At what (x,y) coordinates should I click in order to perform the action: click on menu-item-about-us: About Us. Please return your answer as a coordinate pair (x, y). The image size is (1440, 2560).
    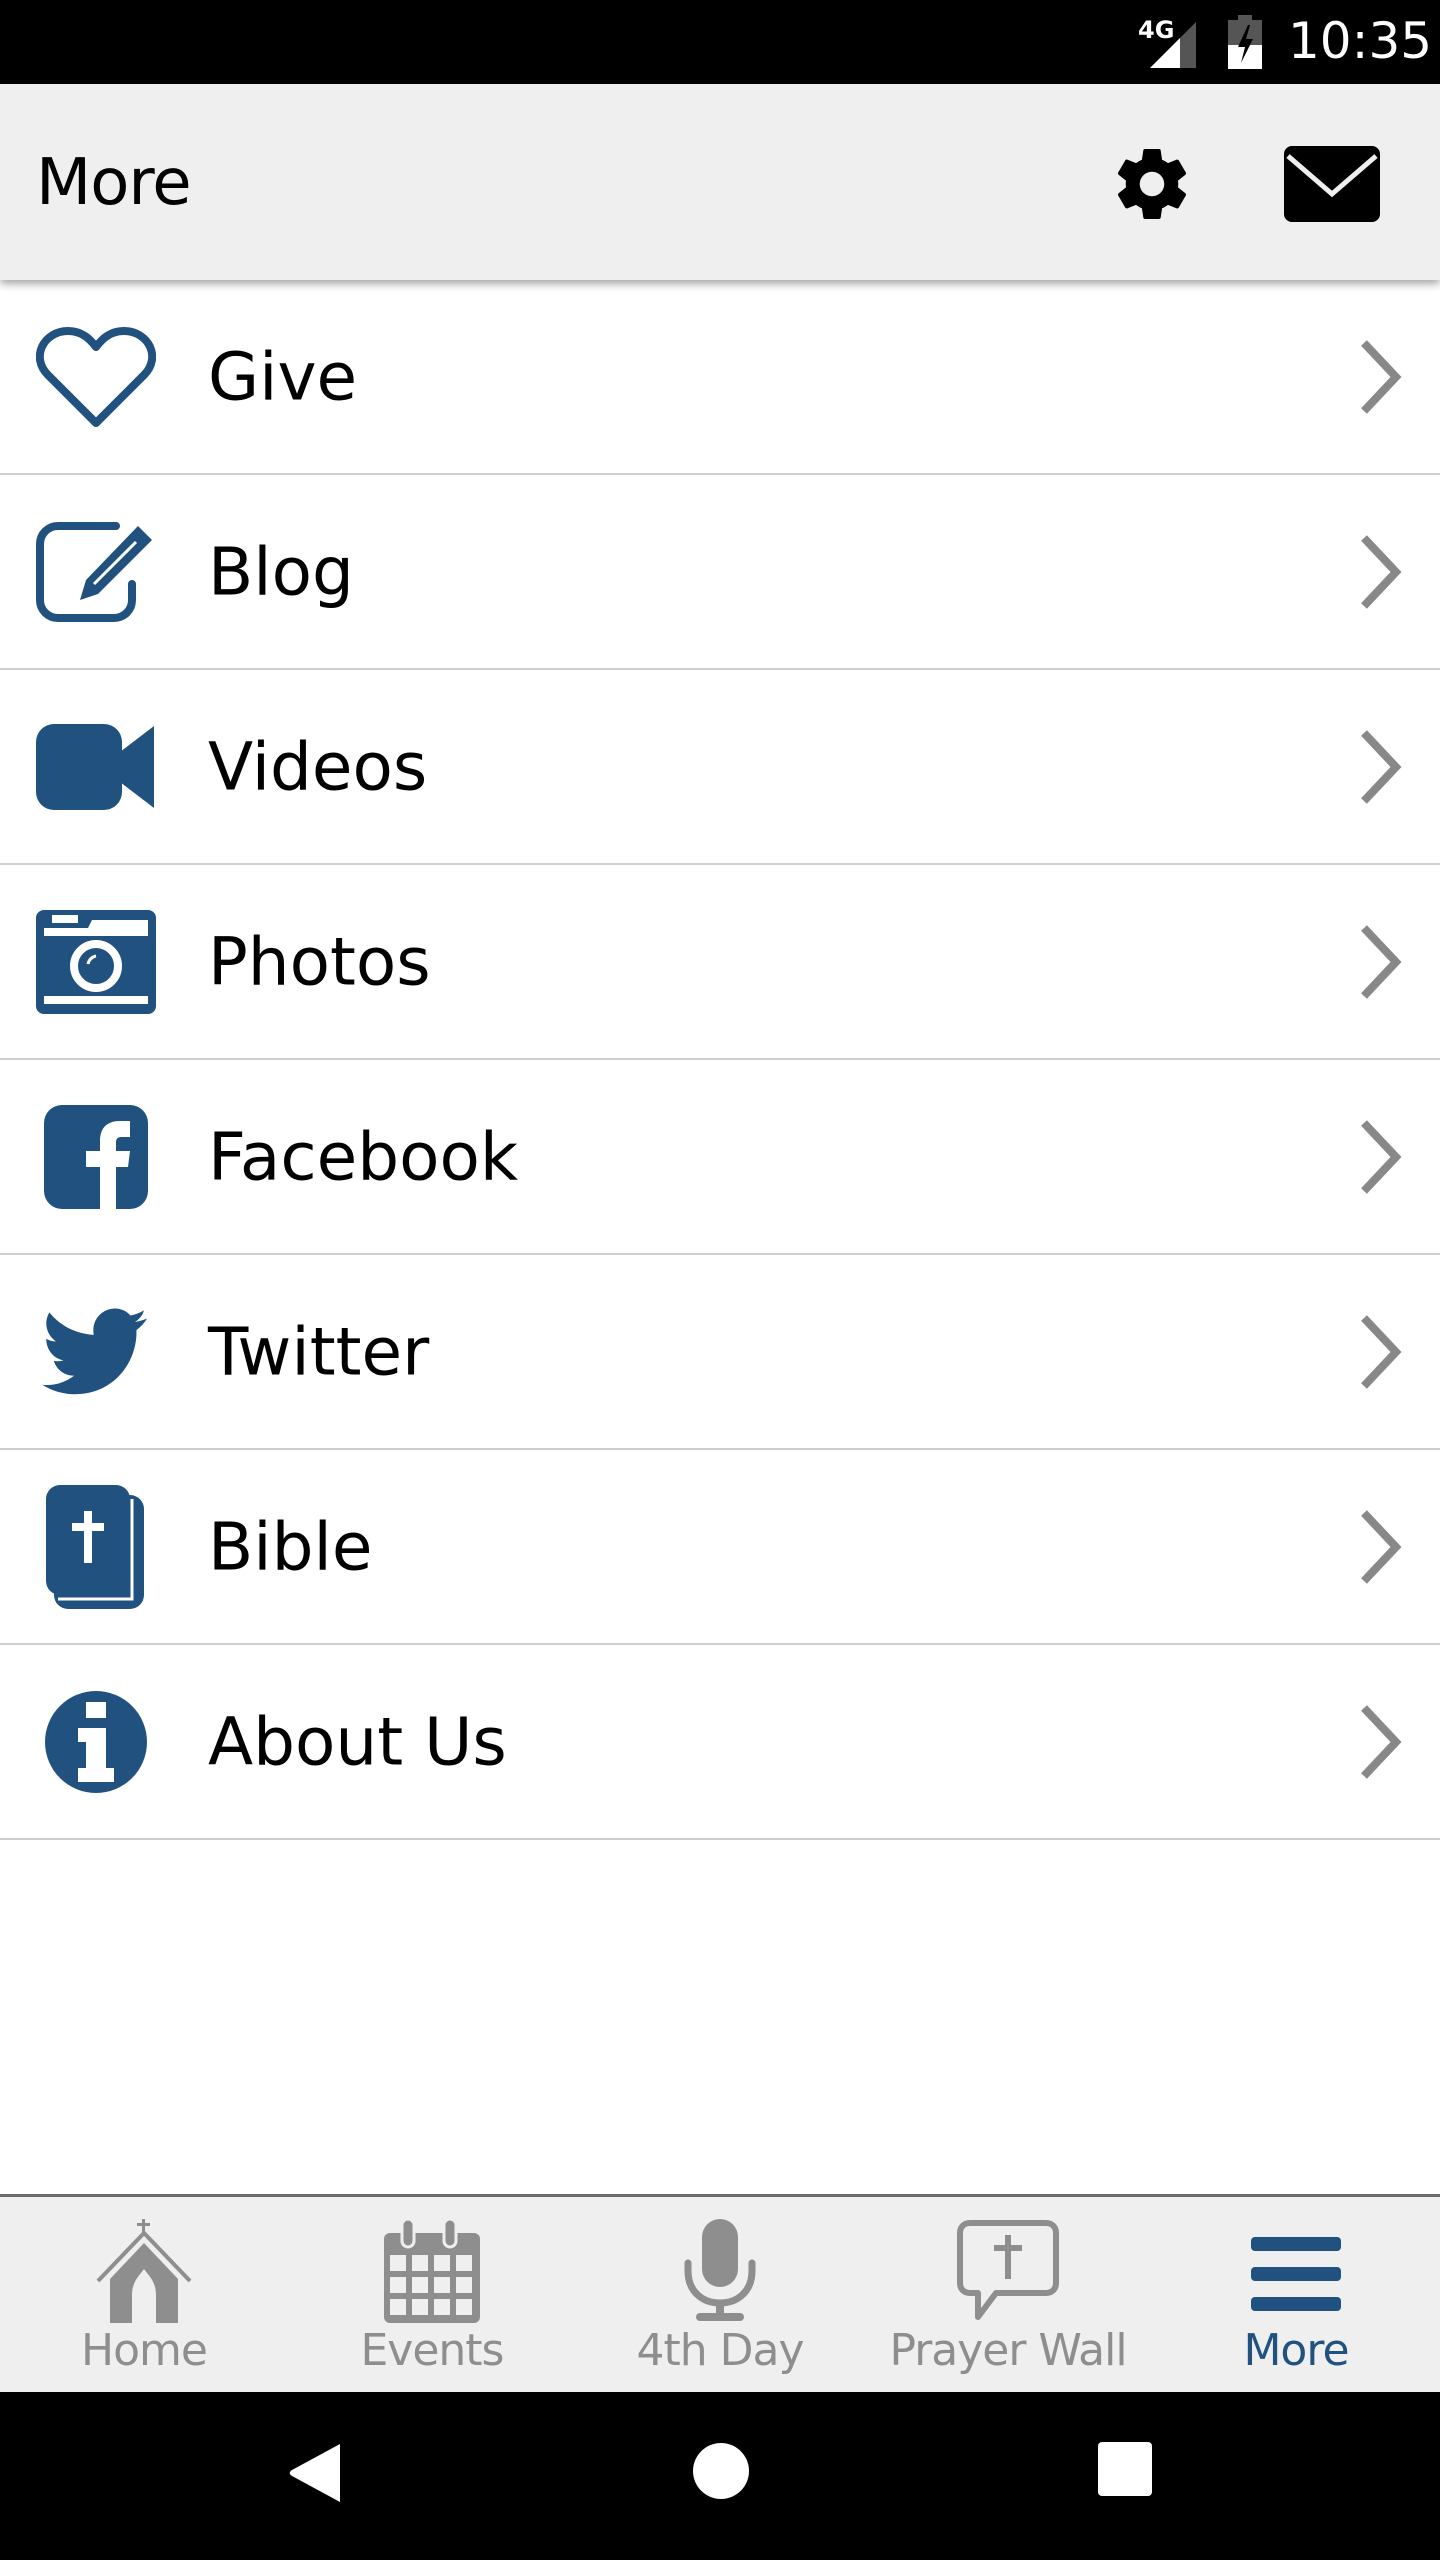
    Looking at the image, I should click on (720, 1742).